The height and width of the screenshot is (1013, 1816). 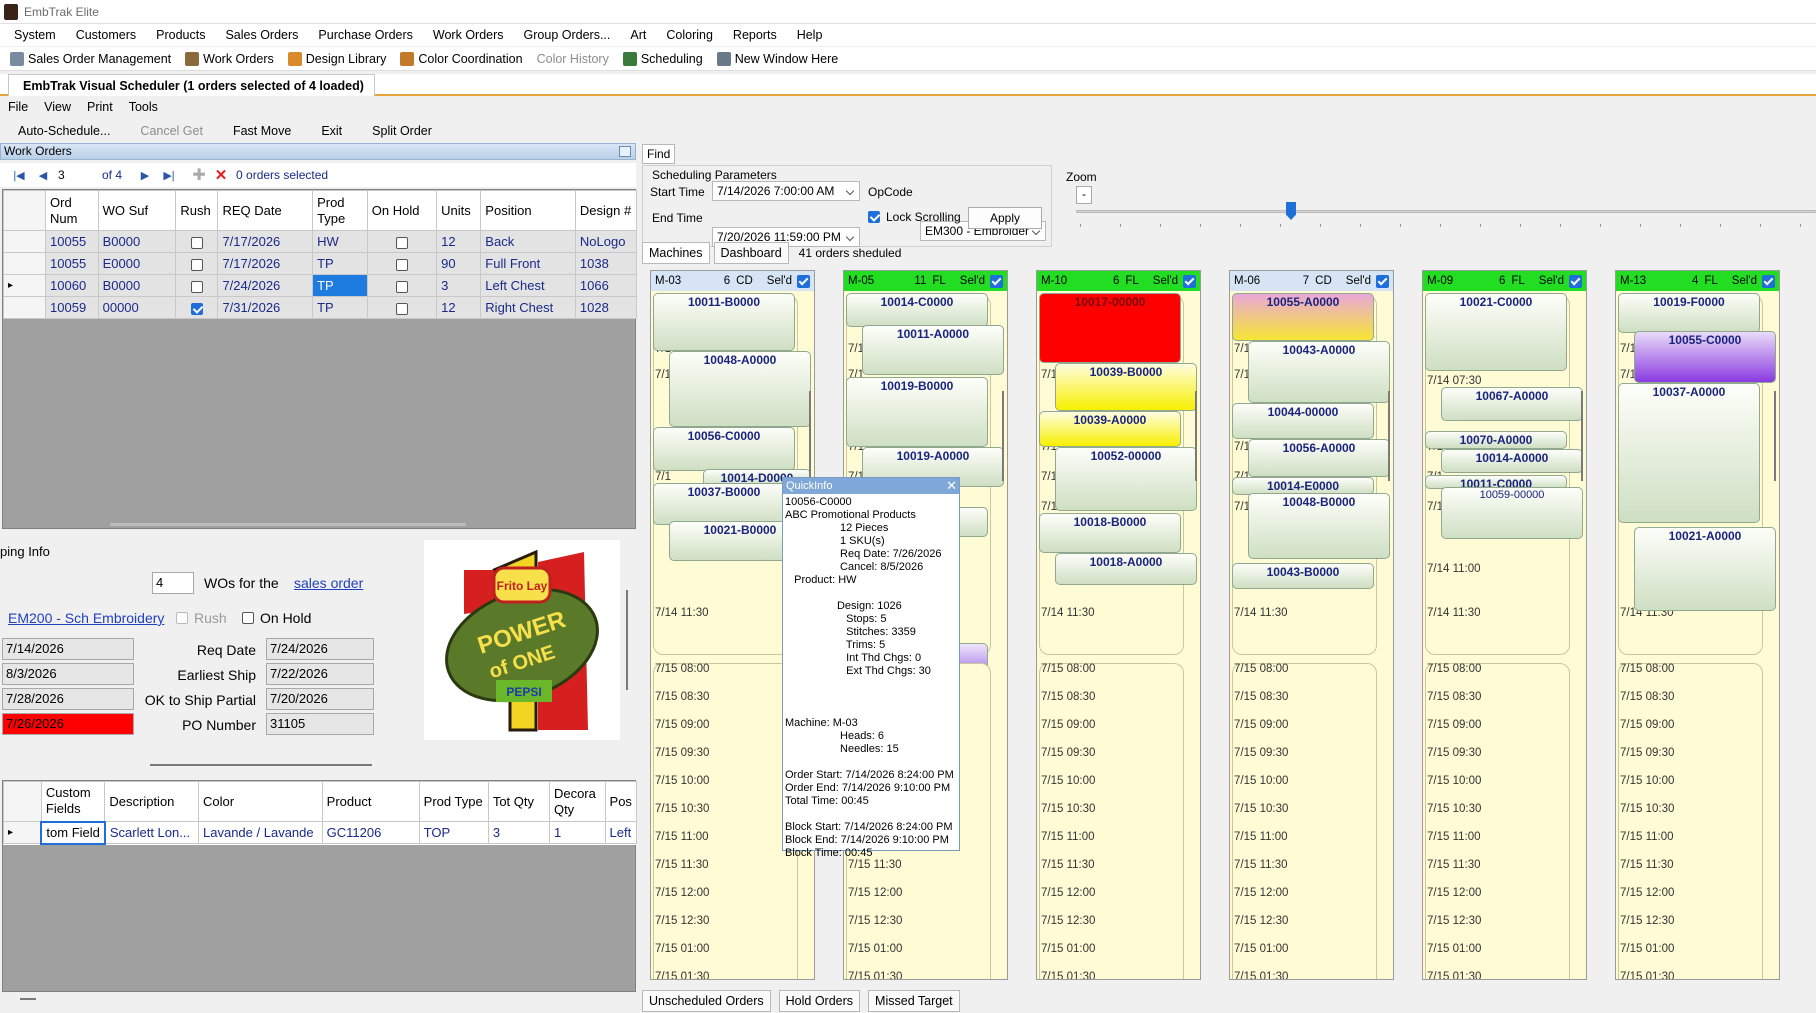 What do you see at coordinates (627, 640) in the screenshot?
I see `vertical-scrollbar` at bounding box center [627, 640].